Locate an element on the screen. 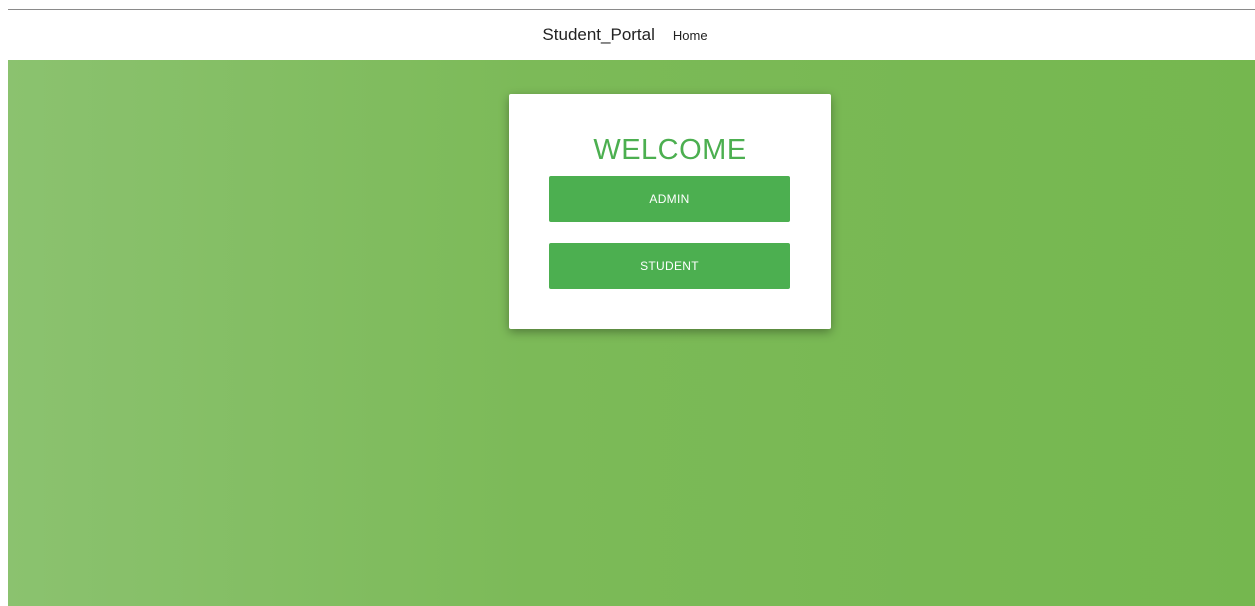  welcome-title: WELCOME is located at coordinates (670, 150).